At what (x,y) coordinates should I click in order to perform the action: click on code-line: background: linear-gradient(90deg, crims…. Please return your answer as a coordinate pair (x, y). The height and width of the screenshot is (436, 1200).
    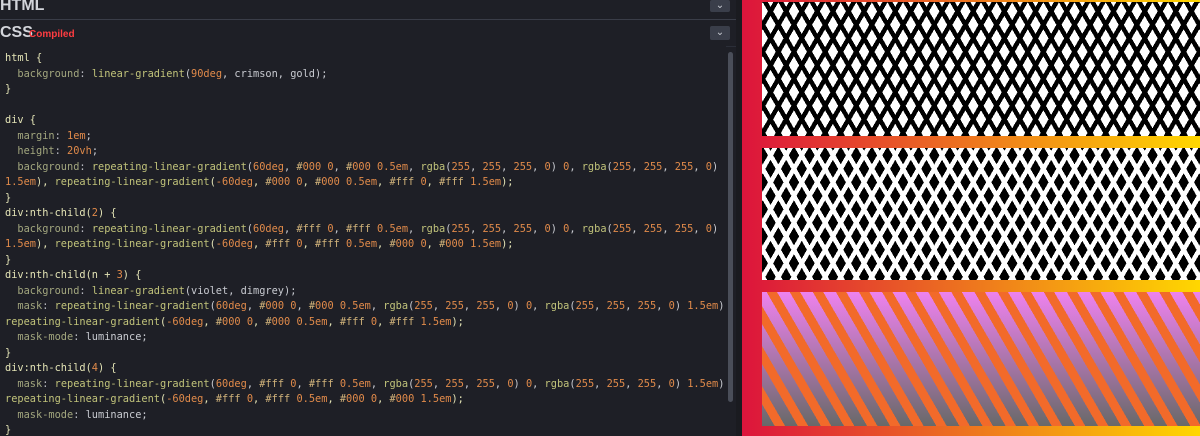
    Looking at the image, I should click on (166, 74).